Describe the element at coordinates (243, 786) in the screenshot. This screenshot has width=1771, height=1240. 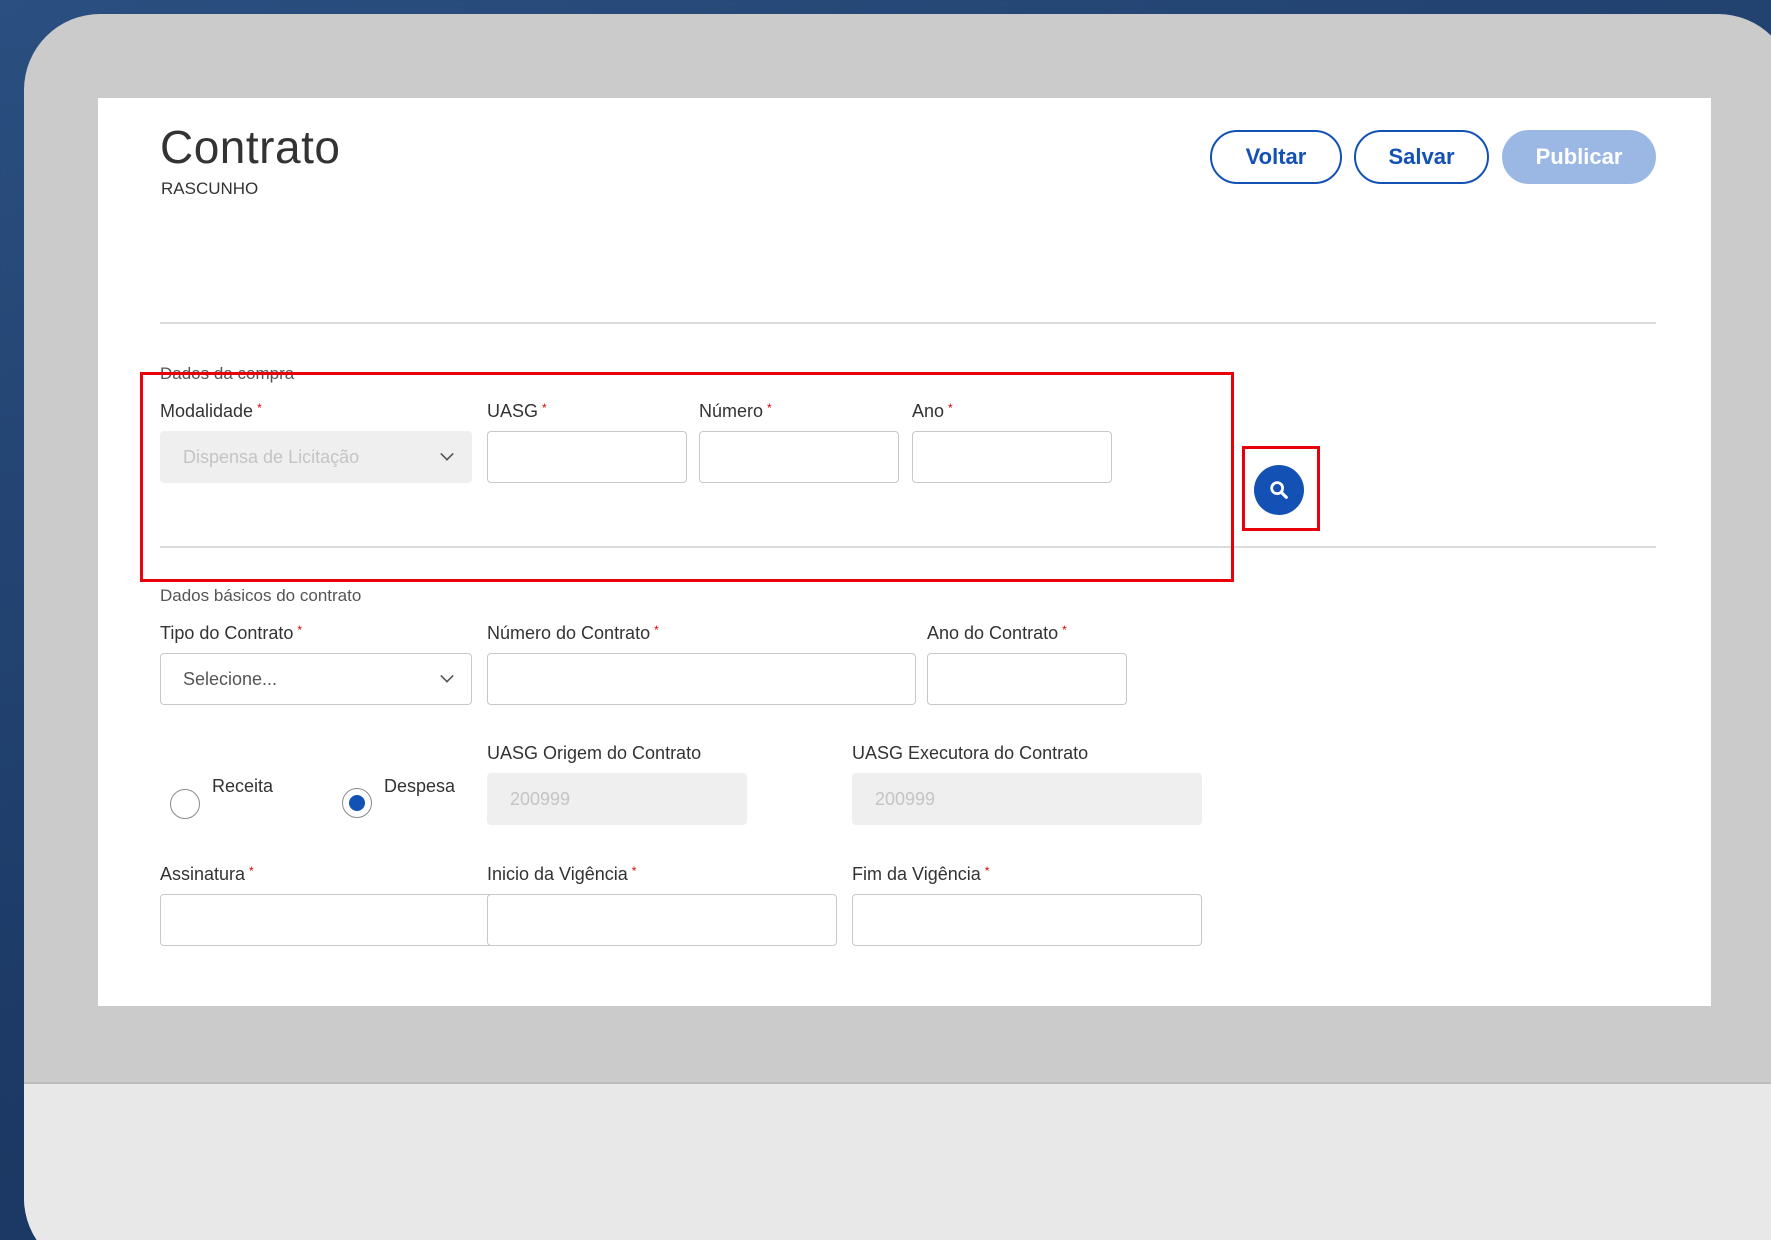
I see `radio-receita-label: Receita` at that location.